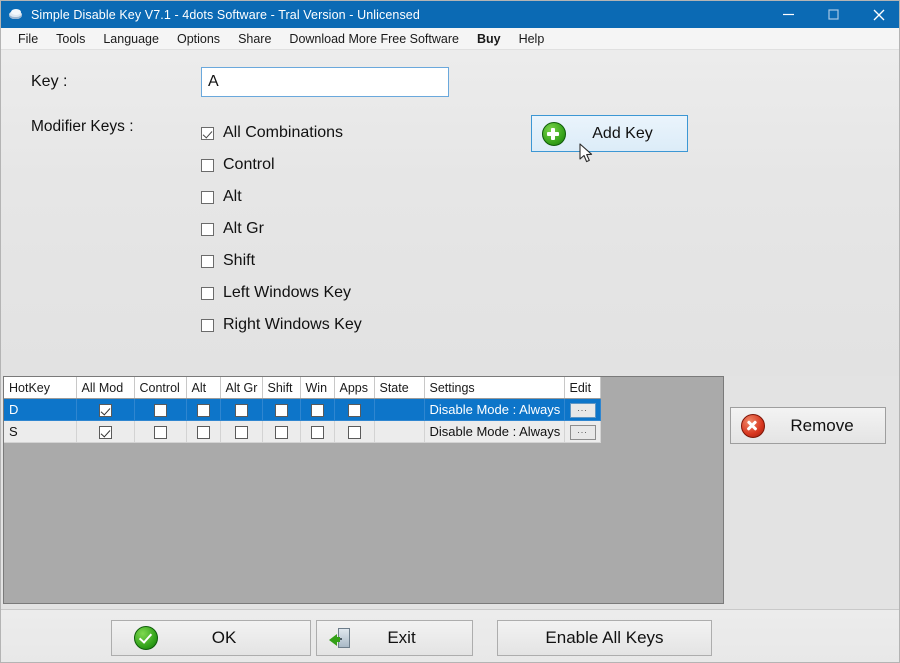 Image resolution: width=900 pixels, height=663 pixels. What do you see at coordinates (40, 388) in the screenshot?
I see `column-header-hotkey: HotKey` at bounding box center [40, 388].